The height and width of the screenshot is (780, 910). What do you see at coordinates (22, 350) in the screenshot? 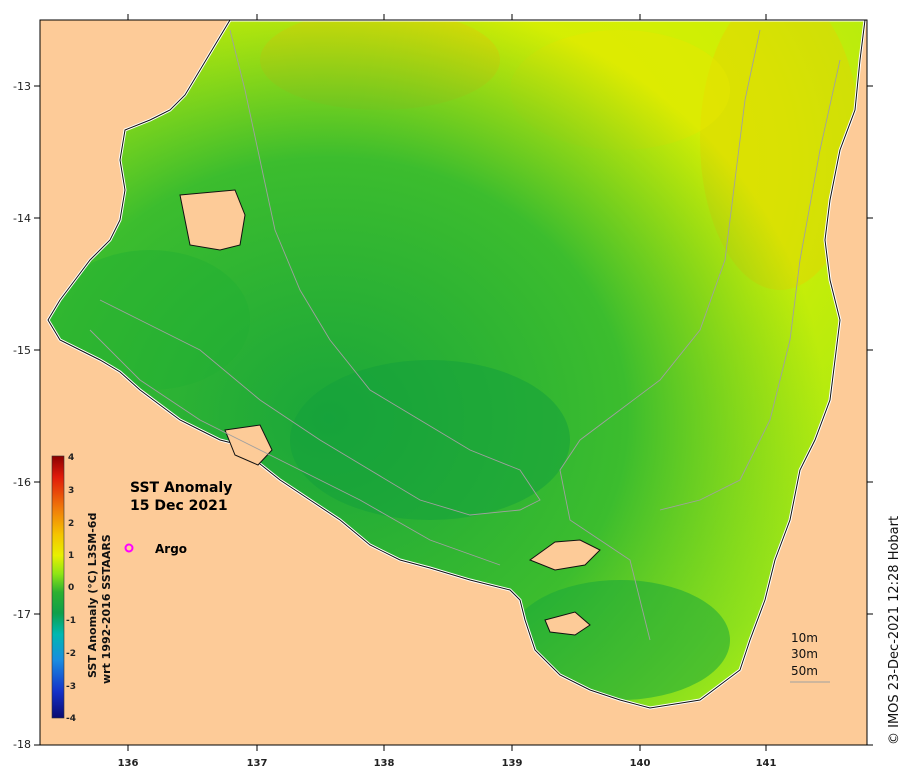
I see `y-tick-neg15: -15` at bounding box center [22, 350].